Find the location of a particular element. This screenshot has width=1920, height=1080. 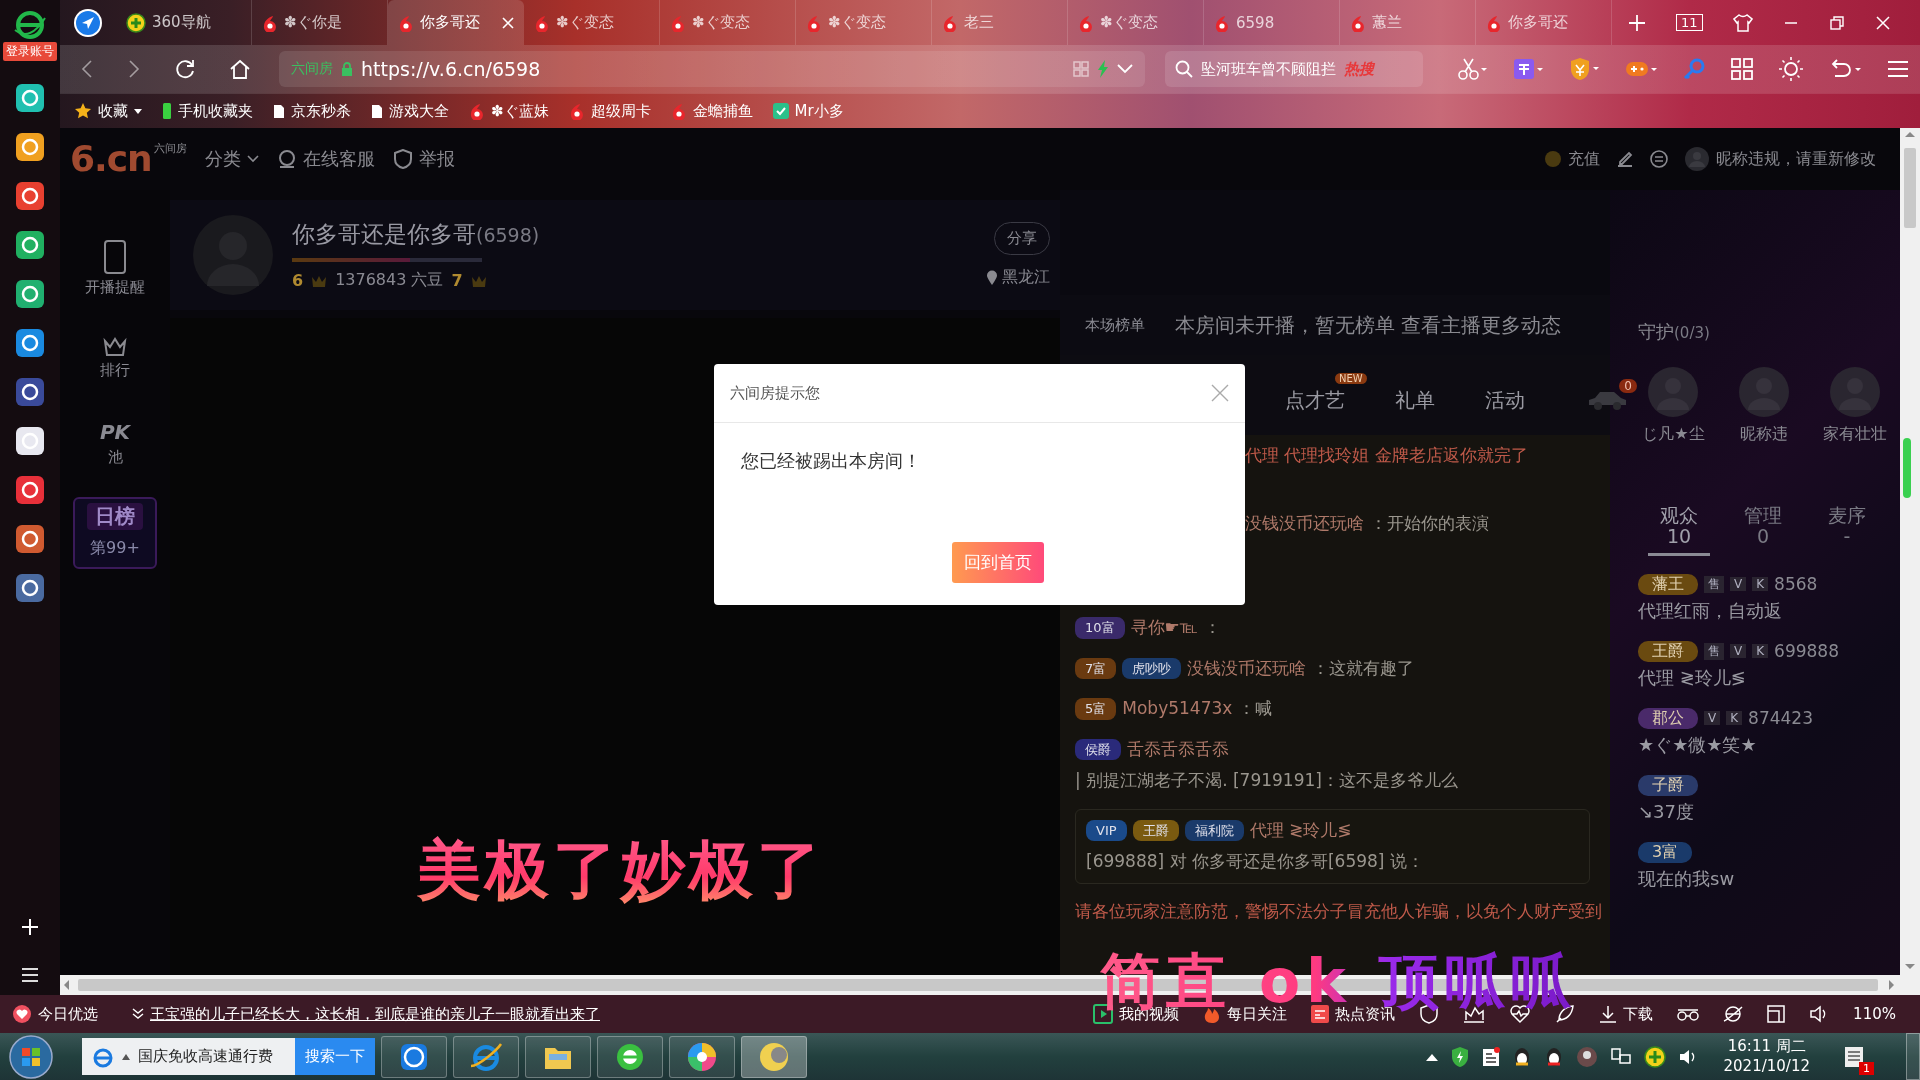

bookmark: 收藏 is located at coordinates (108, 111).